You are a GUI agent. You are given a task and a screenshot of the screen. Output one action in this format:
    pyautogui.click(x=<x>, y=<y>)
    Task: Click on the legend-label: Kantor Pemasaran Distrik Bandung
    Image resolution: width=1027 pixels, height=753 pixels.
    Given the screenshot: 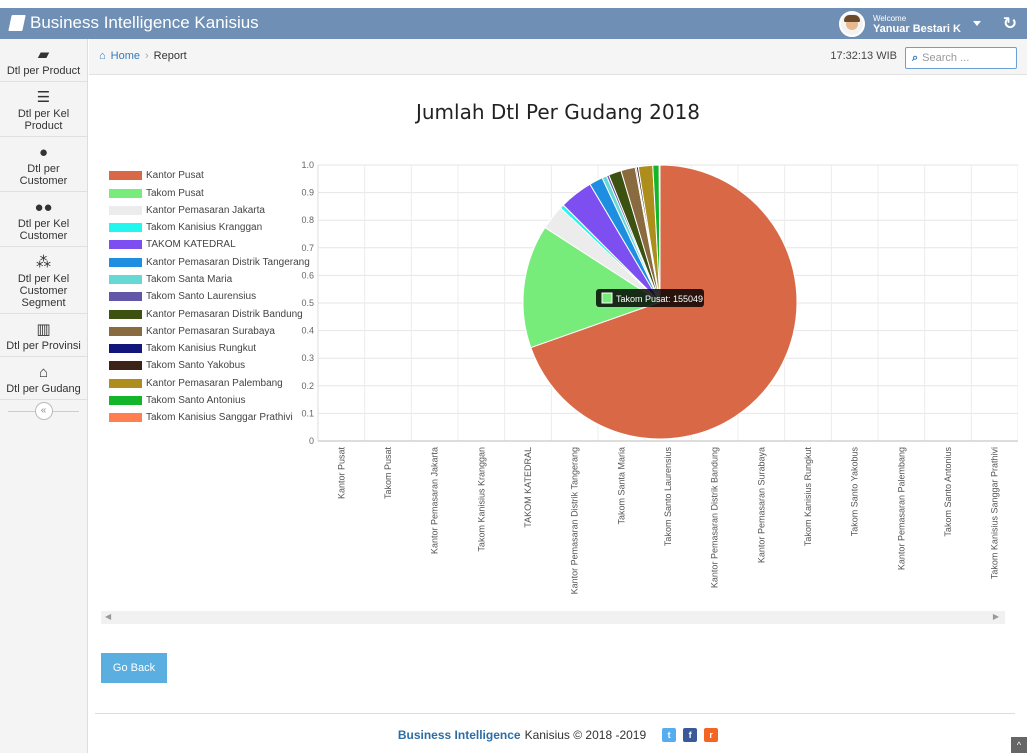 What is the action you would take?
    pyautogui.click(x=224, y=314)
    